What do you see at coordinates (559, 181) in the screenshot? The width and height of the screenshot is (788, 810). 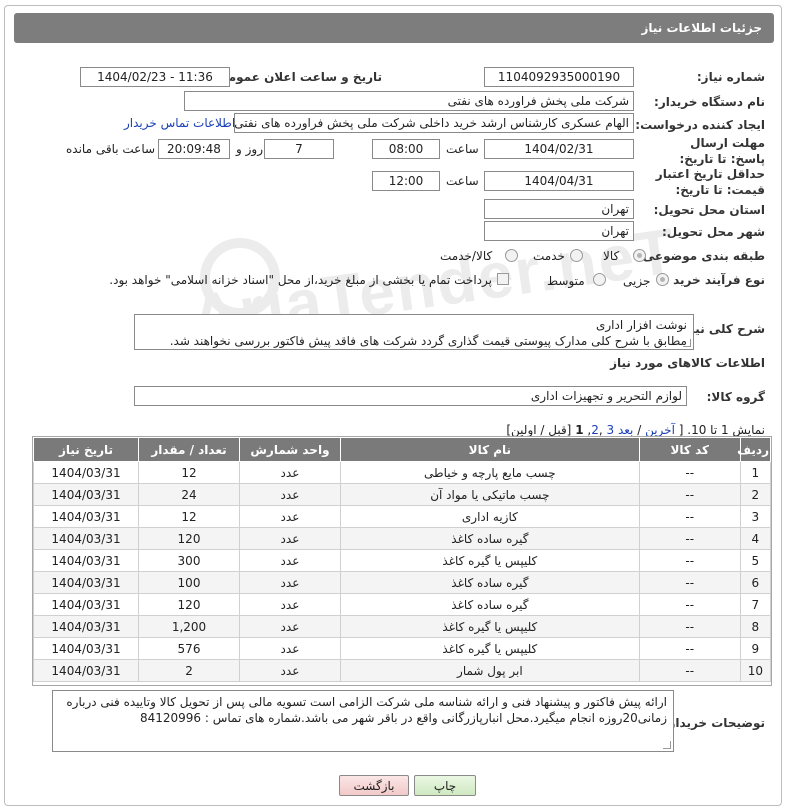 I see `price-validity-date-field: 1404/04/31` at bounding box center [559, 181].